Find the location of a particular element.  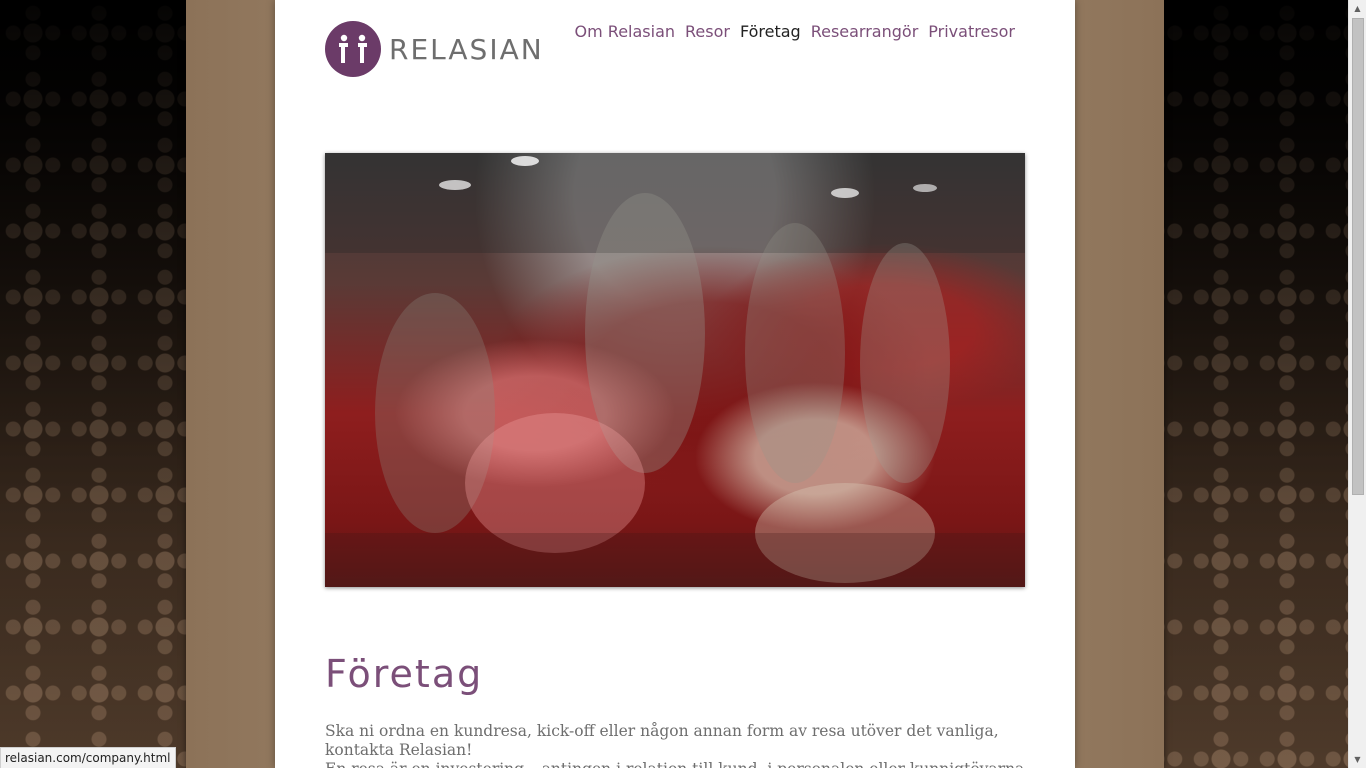

vertical-scrollbar: ▲ ▼ is located at coordinates (1357, 384).